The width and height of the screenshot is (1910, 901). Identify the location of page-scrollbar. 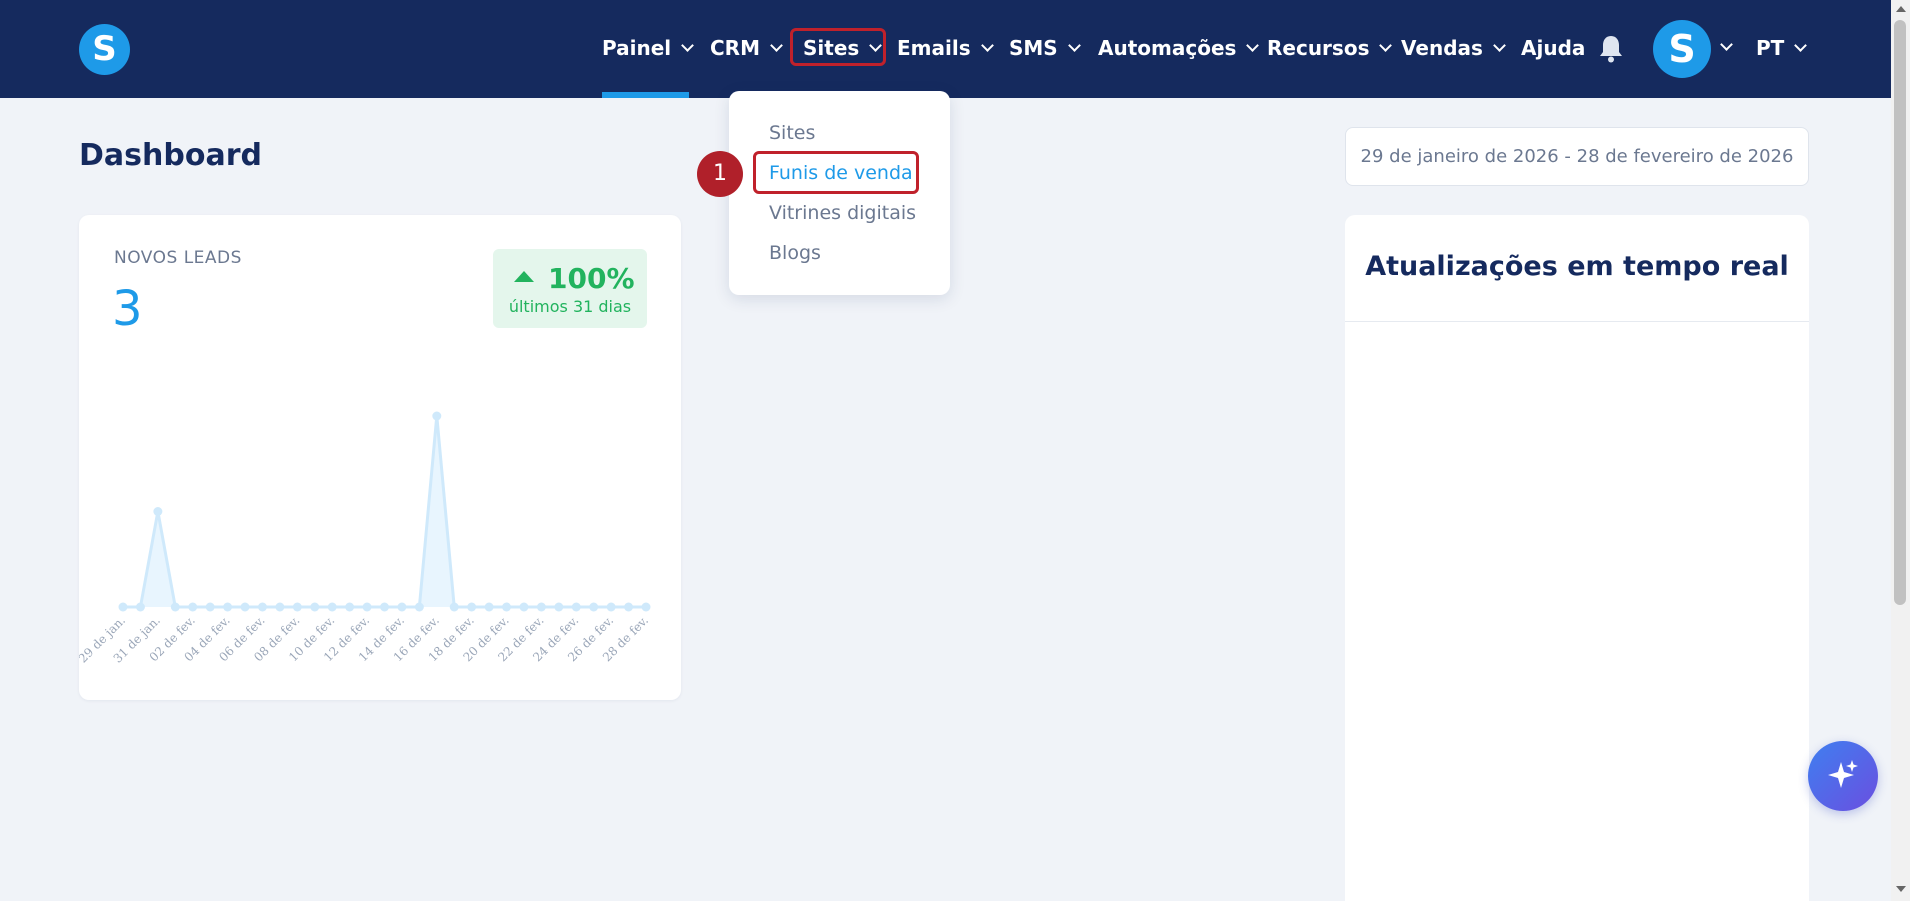
(1900, 450).